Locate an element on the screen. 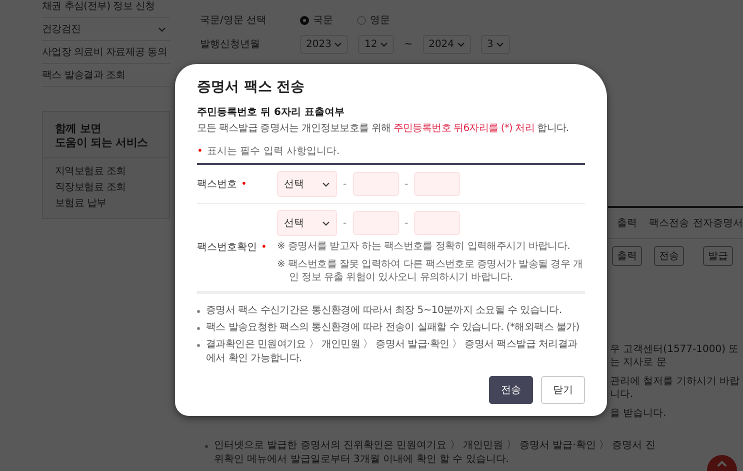 The height and width of the screenshot is (471, 743). info-text: 결과확인은 민원여기요 〉 개인민원 〉 증명서 발급·확인 〉 증명서 팩스발급 처리결과에서 확인 가능합니다. is located at coordinates (392, 352).